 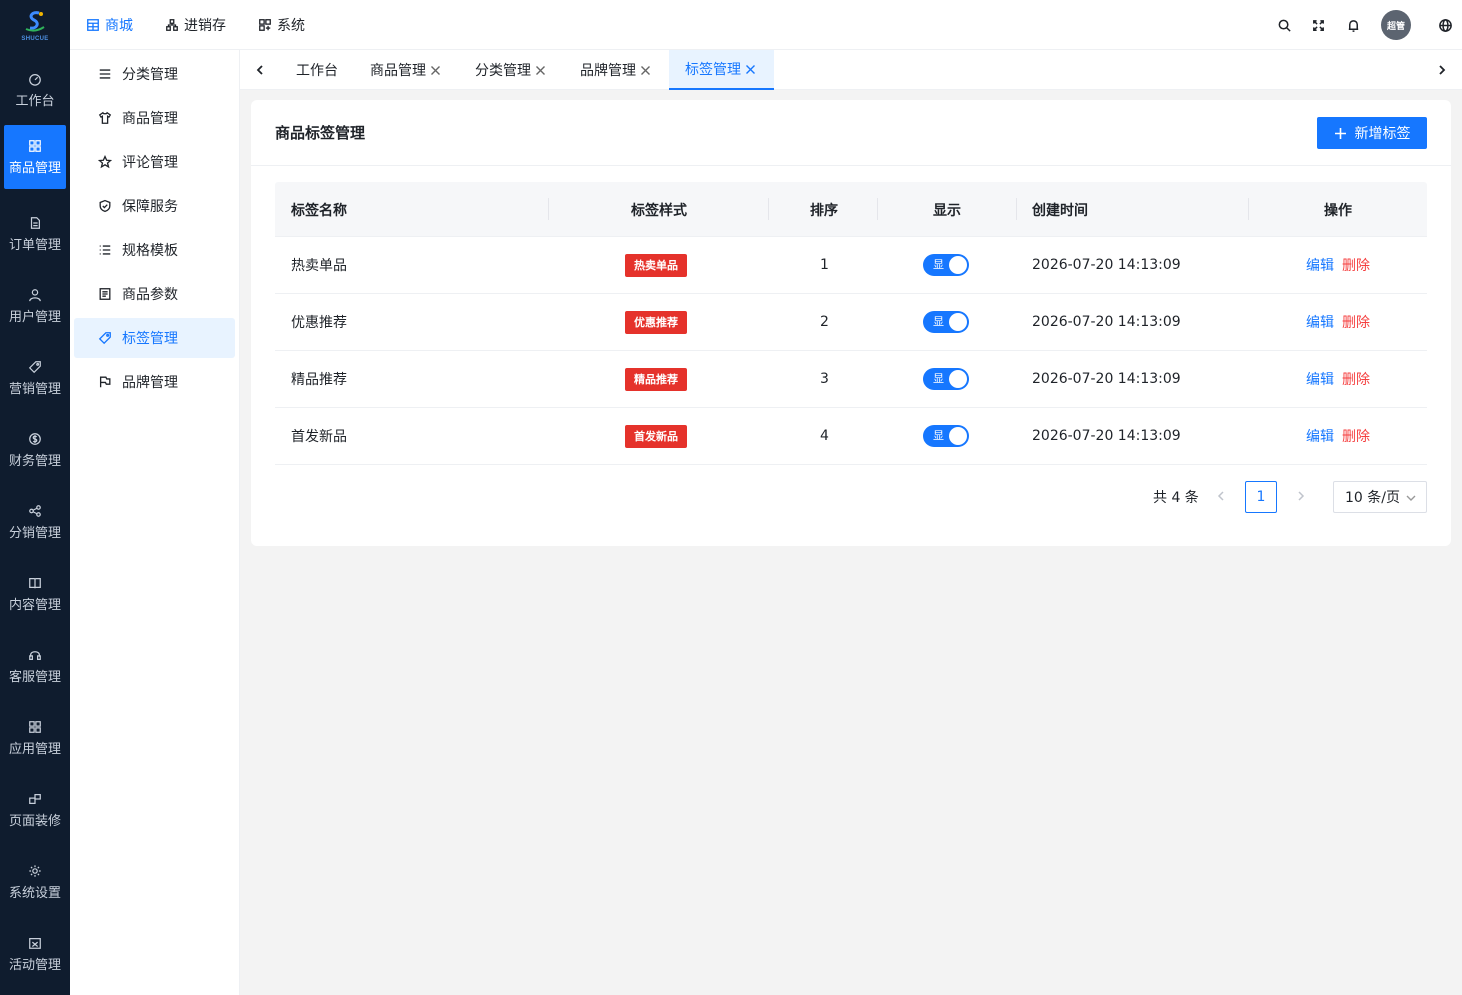 I want to click on topnav-system: 系统, so click(x=281, y=25).